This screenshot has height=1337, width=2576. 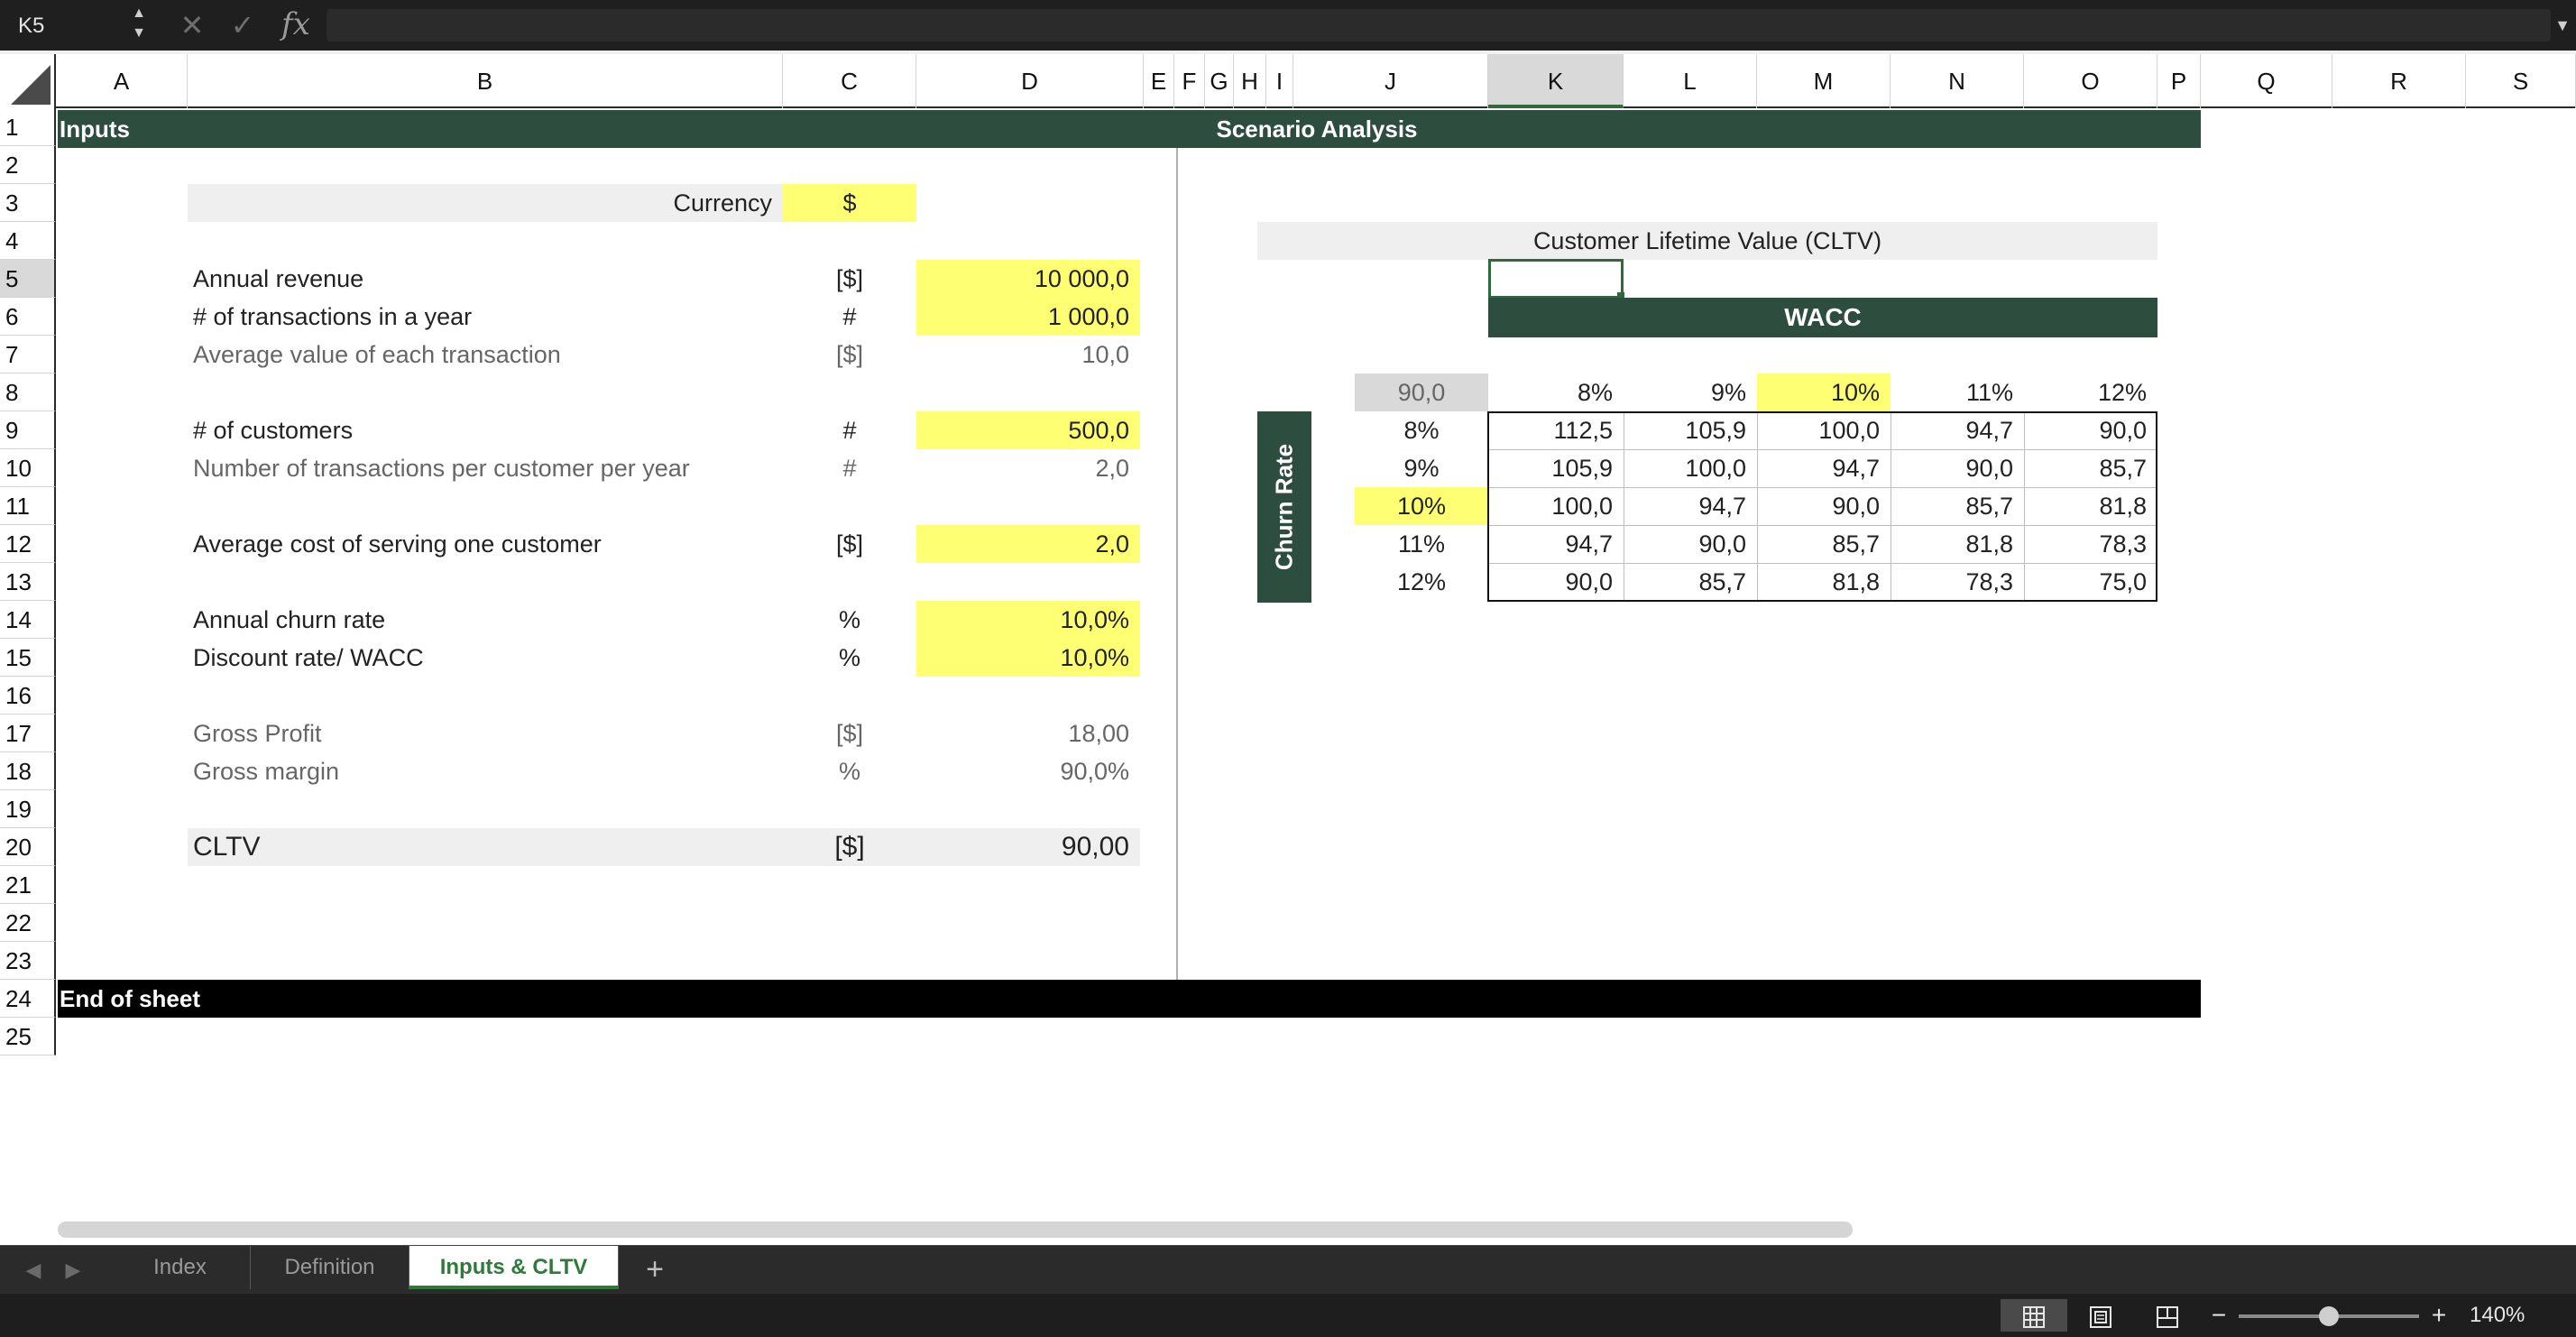 I want to click on currency-value-cell: $, so click(x=849, y=203).